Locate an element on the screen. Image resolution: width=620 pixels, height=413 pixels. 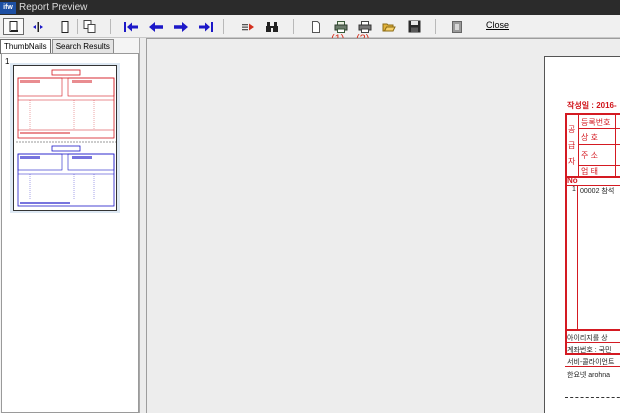
find-button is located at coordinates (272, 26).